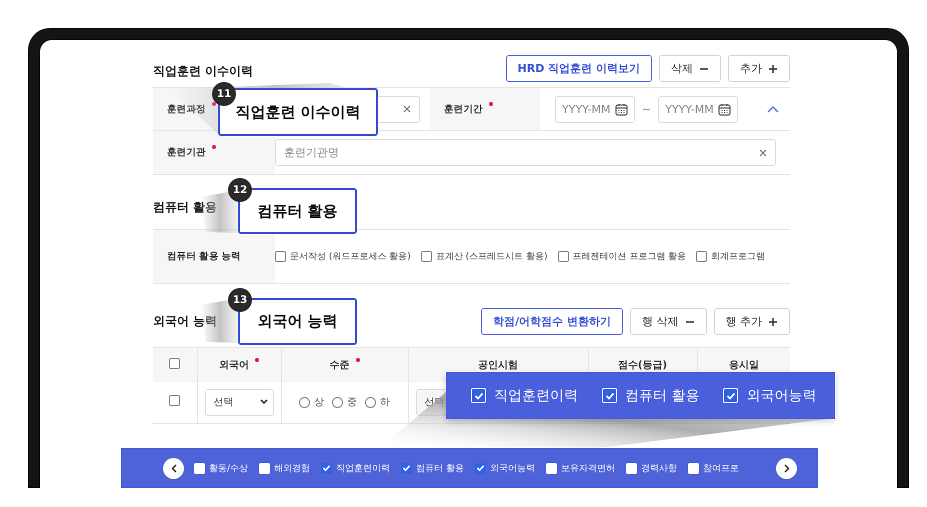 The height and width of the screenshot is (507, 927). I want to click on input-field: 훈련기관명, so click(525, 152).